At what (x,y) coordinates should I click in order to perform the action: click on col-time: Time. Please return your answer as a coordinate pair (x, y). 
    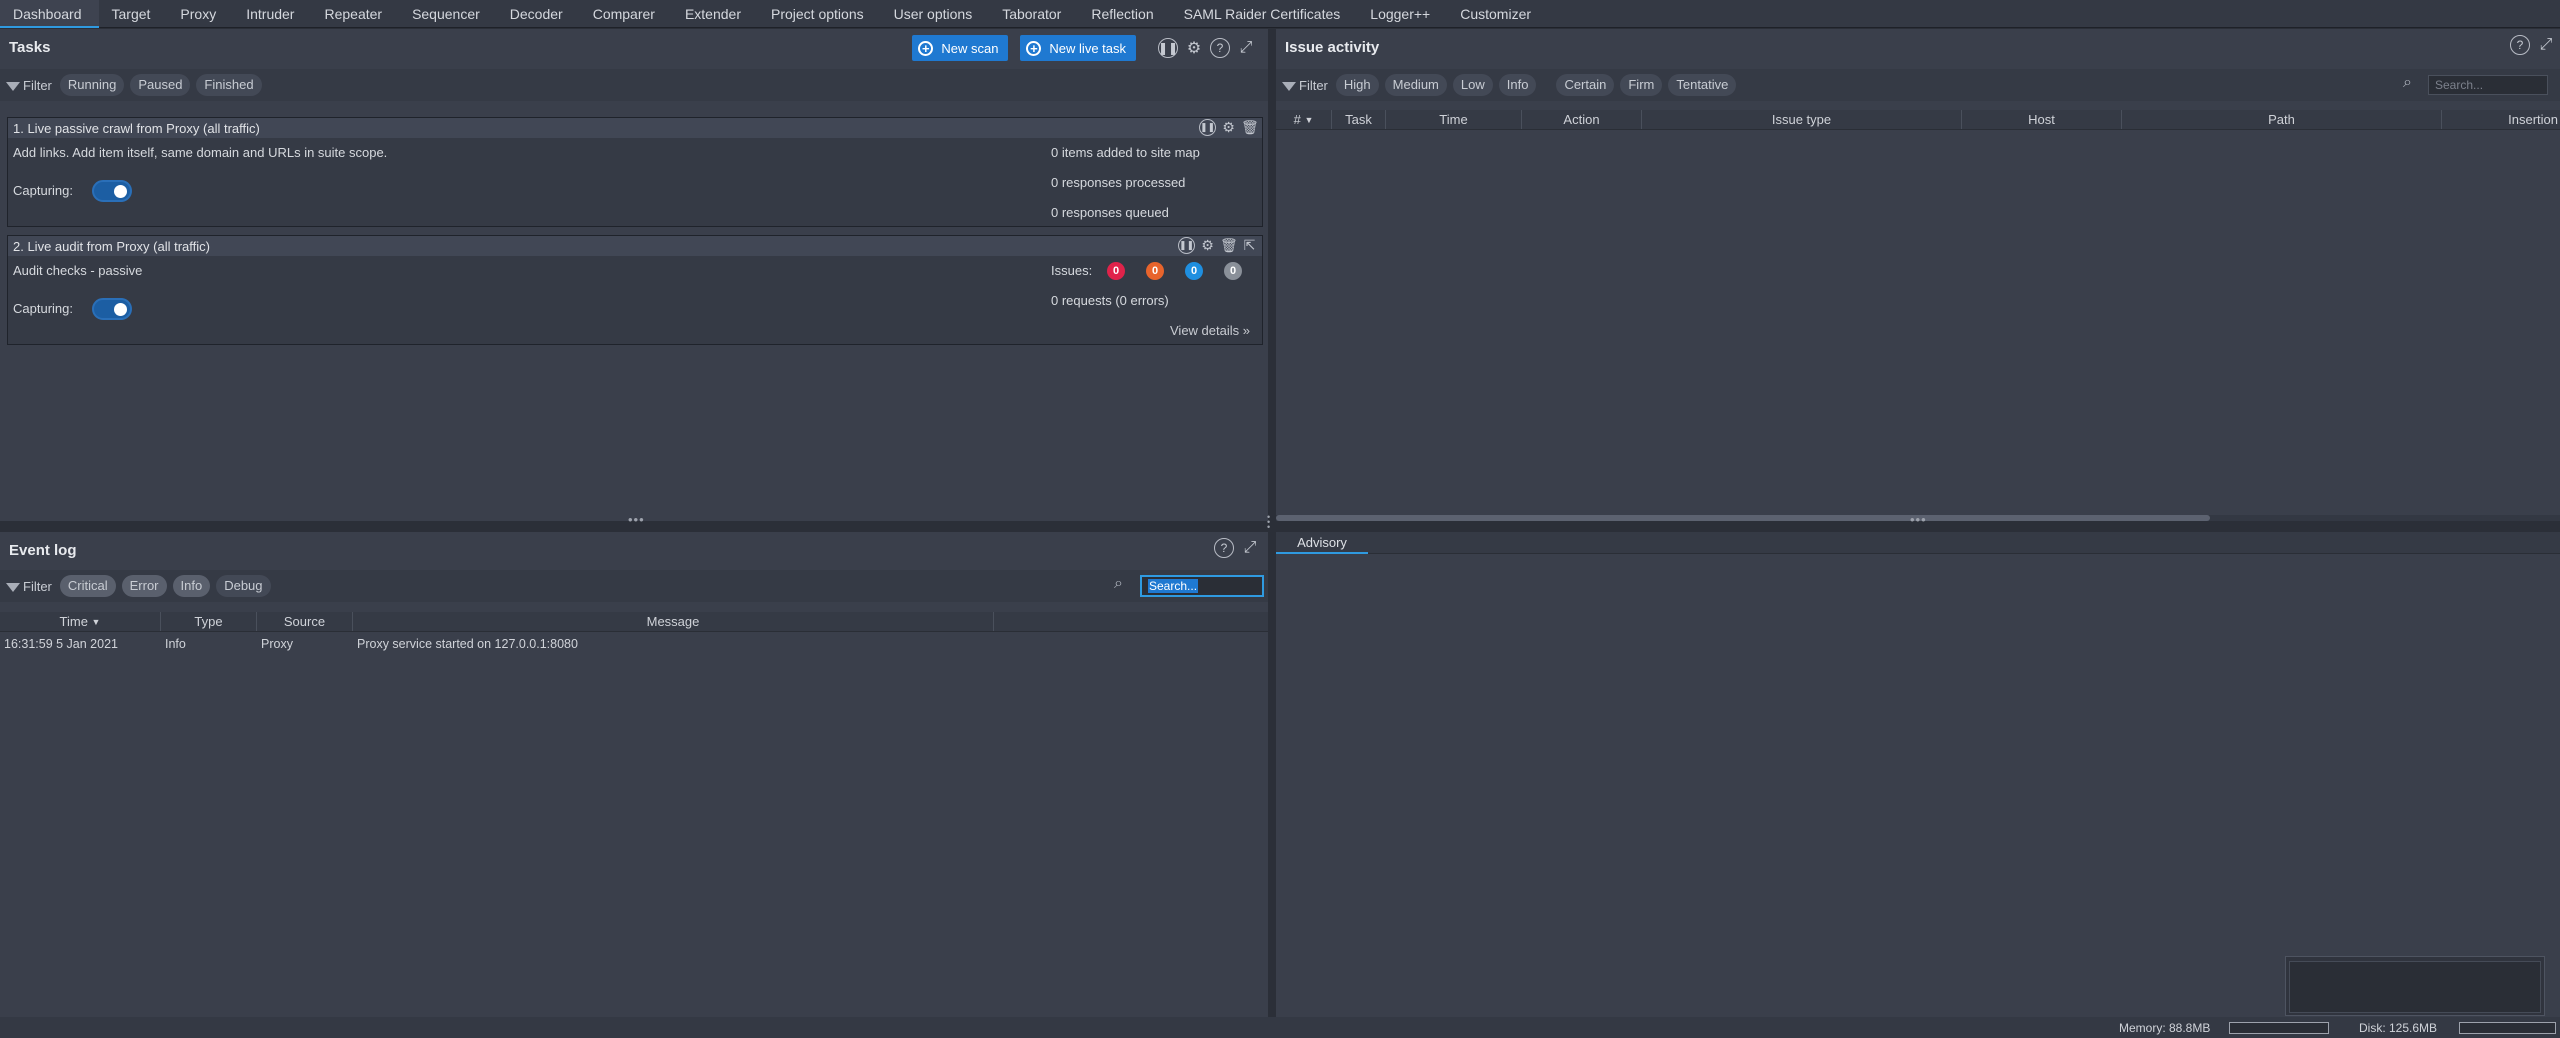
    Looking at the image, I should click on (1454, 119).